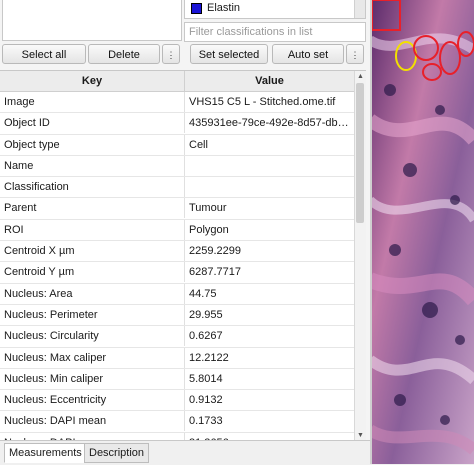 This screenshot has height=465, width=474. Describe the element at coordinates (208, 208) in the screenshot. I see `row-value: Tumour` at that location.